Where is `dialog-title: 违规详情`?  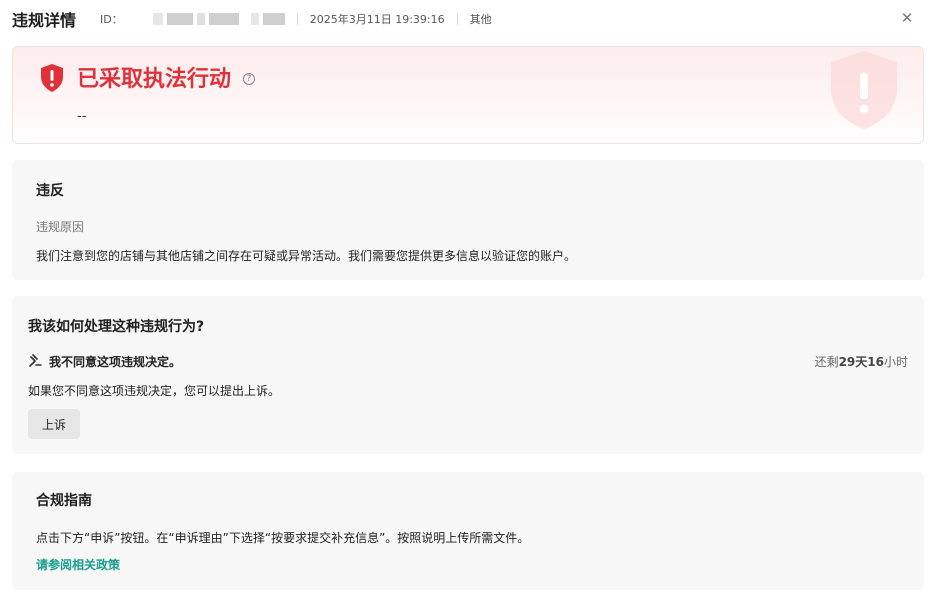
dialog-title: 违规详情 is located at coordinates (44, 20).